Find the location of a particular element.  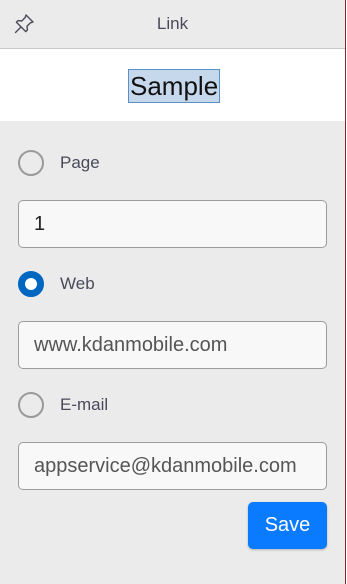

panel-title: Link is located at coordinates (172, 23).